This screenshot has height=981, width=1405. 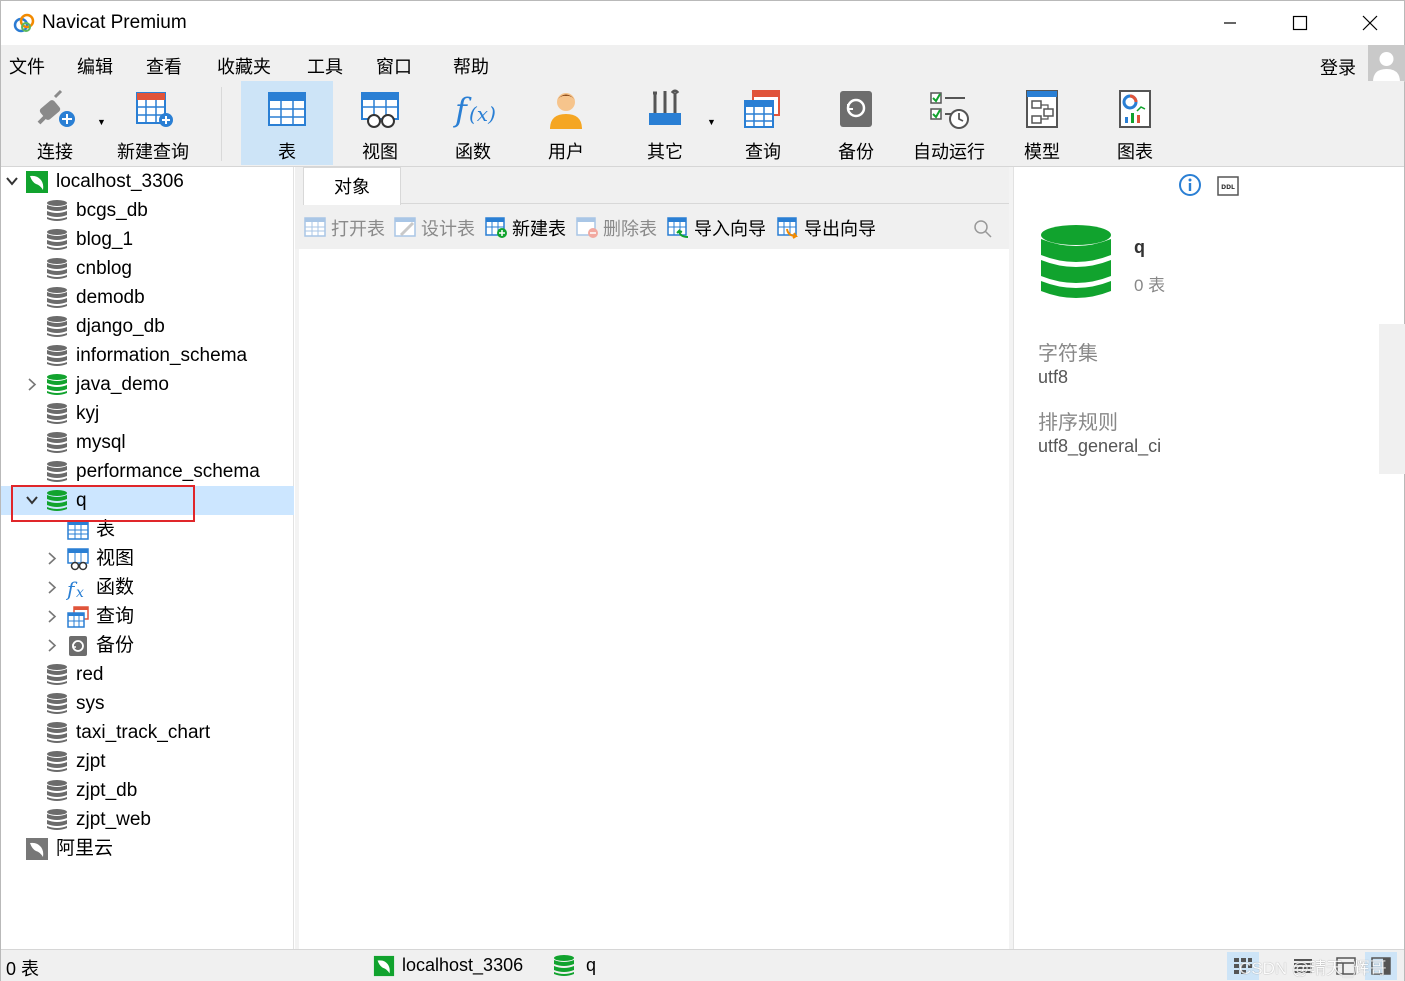 I want to click on tool-query: 查询, so click(x=763, y=123).